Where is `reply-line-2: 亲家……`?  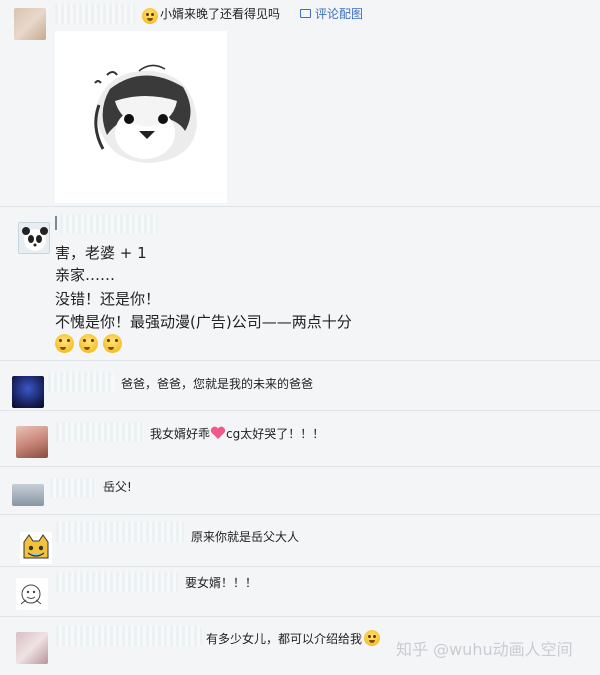
reply-line-2: 亲家…… is located at coordinates (85, 275).